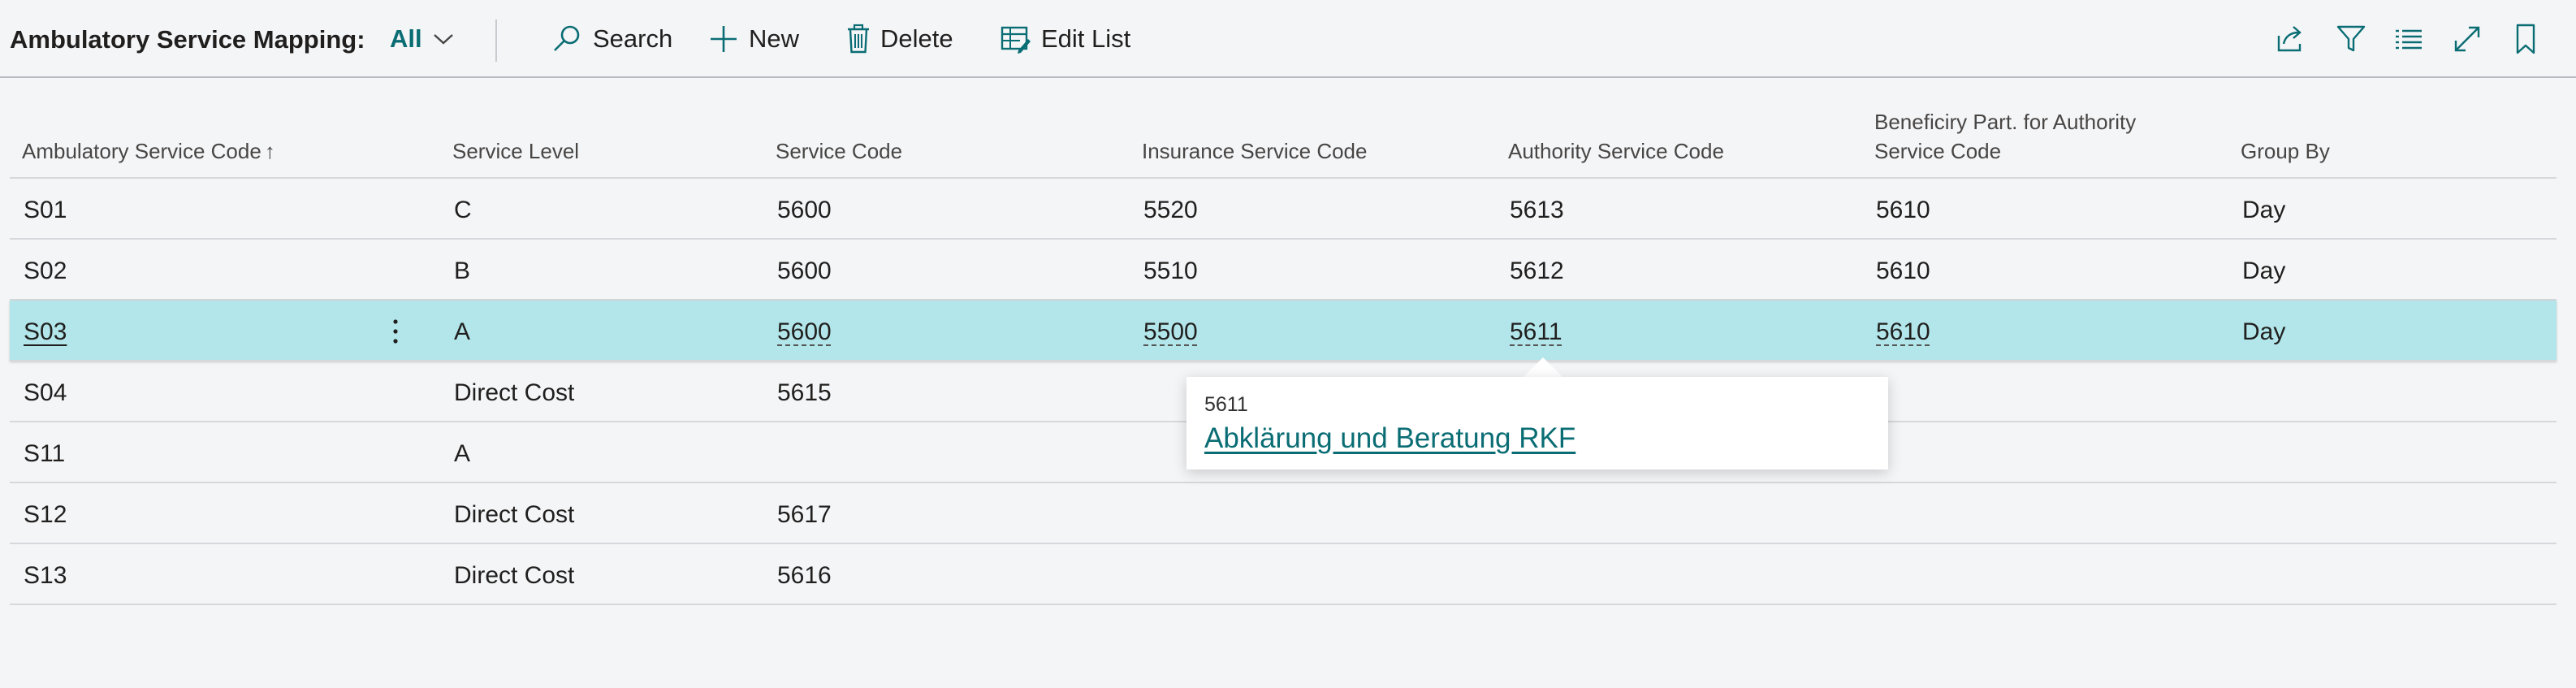 The image size is (2576, 688). I want to click on table-row: S02 B 5600 5510 5612 5610 Day, so click(1283, 270).